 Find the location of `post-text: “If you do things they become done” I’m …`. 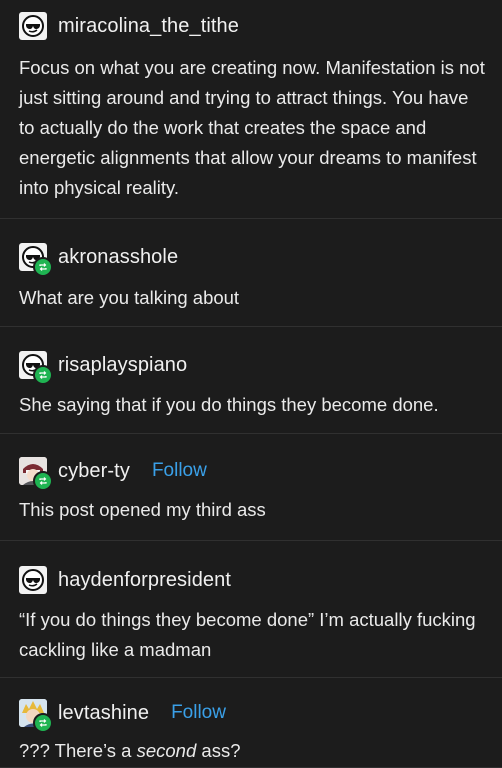

post-text: “If you do things they become done” I’m … is located at coordinates (247, 634).